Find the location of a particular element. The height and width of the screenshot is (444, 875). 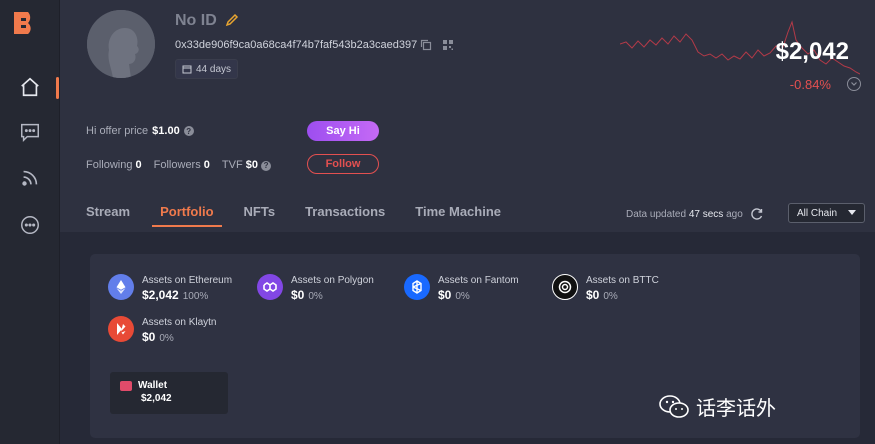

ethereum-icon is located at coordinates (121, 287).